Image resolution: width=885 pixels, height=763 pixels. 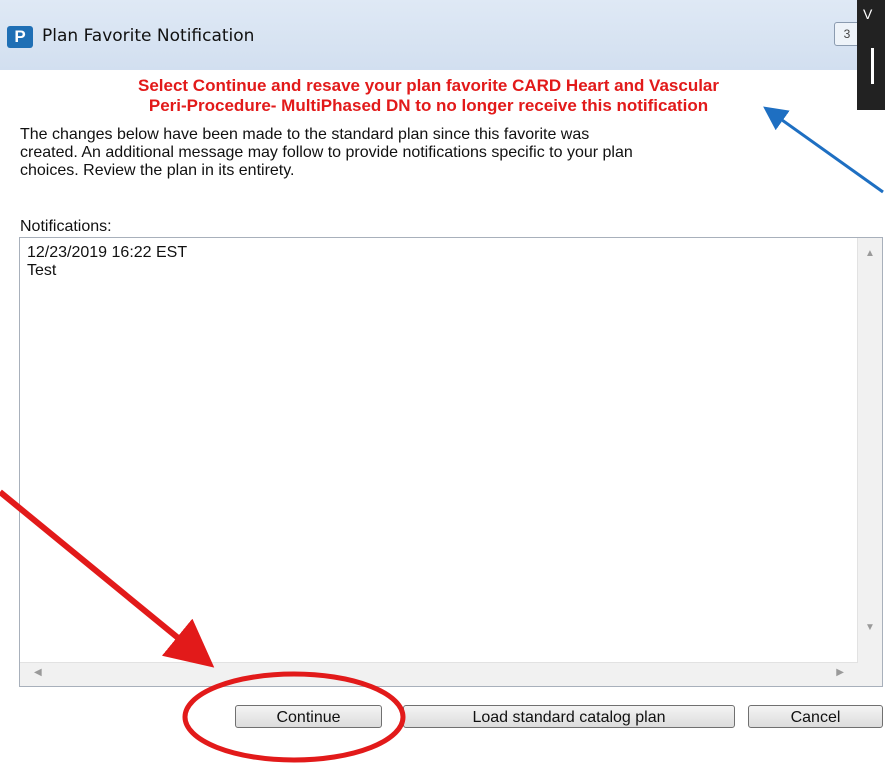 What do you see at coordinates (38, 672) in the screenshot?
I see `scroll-left-icon: ◀` at bounding box center [38, 672].